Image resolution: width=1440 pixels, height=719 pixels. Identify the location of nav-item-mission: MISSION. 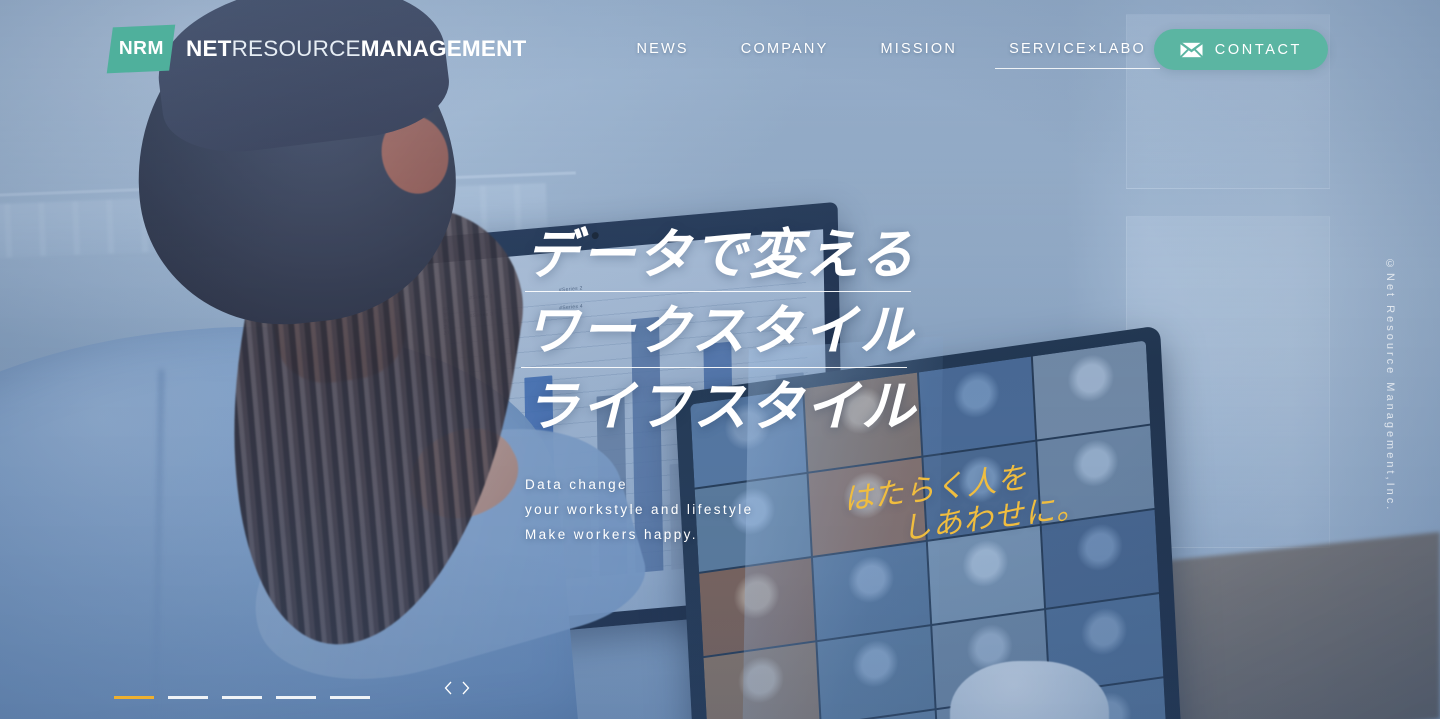
(918, 49).